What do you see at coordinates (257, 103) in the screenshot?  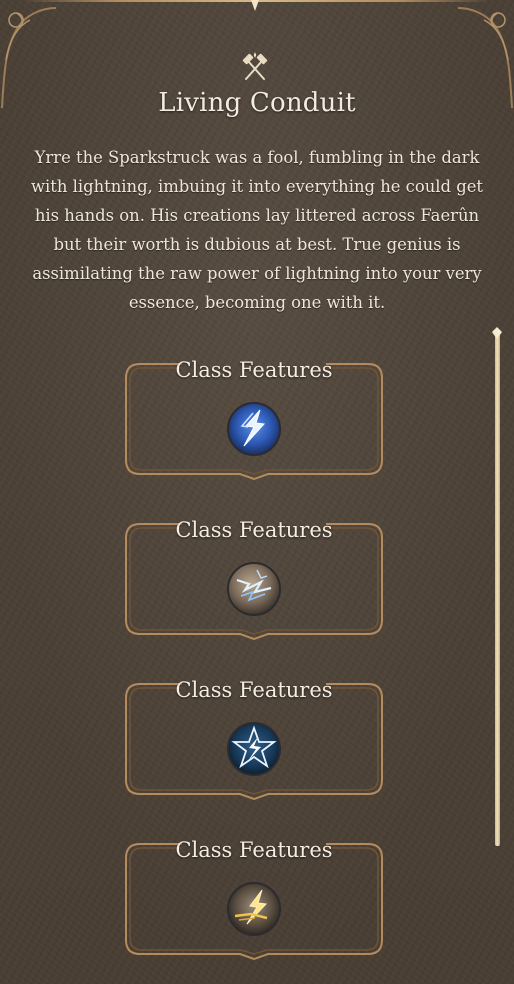 I see `subclass-title: Living Conduit` at bounding box center [257, 103].